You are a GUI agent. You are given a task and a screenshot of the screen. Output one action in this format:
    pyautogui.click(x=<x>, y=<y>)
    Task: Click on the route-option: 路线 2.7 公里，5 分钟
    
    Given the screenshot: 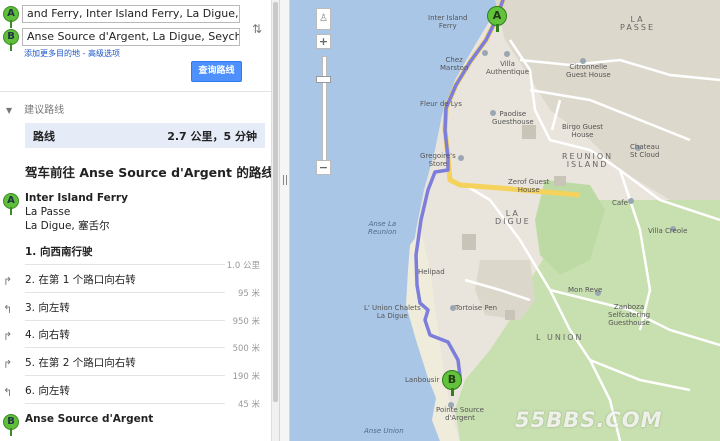 What is the action you would take?
    pyautogui.click(x=145, y=135)
    